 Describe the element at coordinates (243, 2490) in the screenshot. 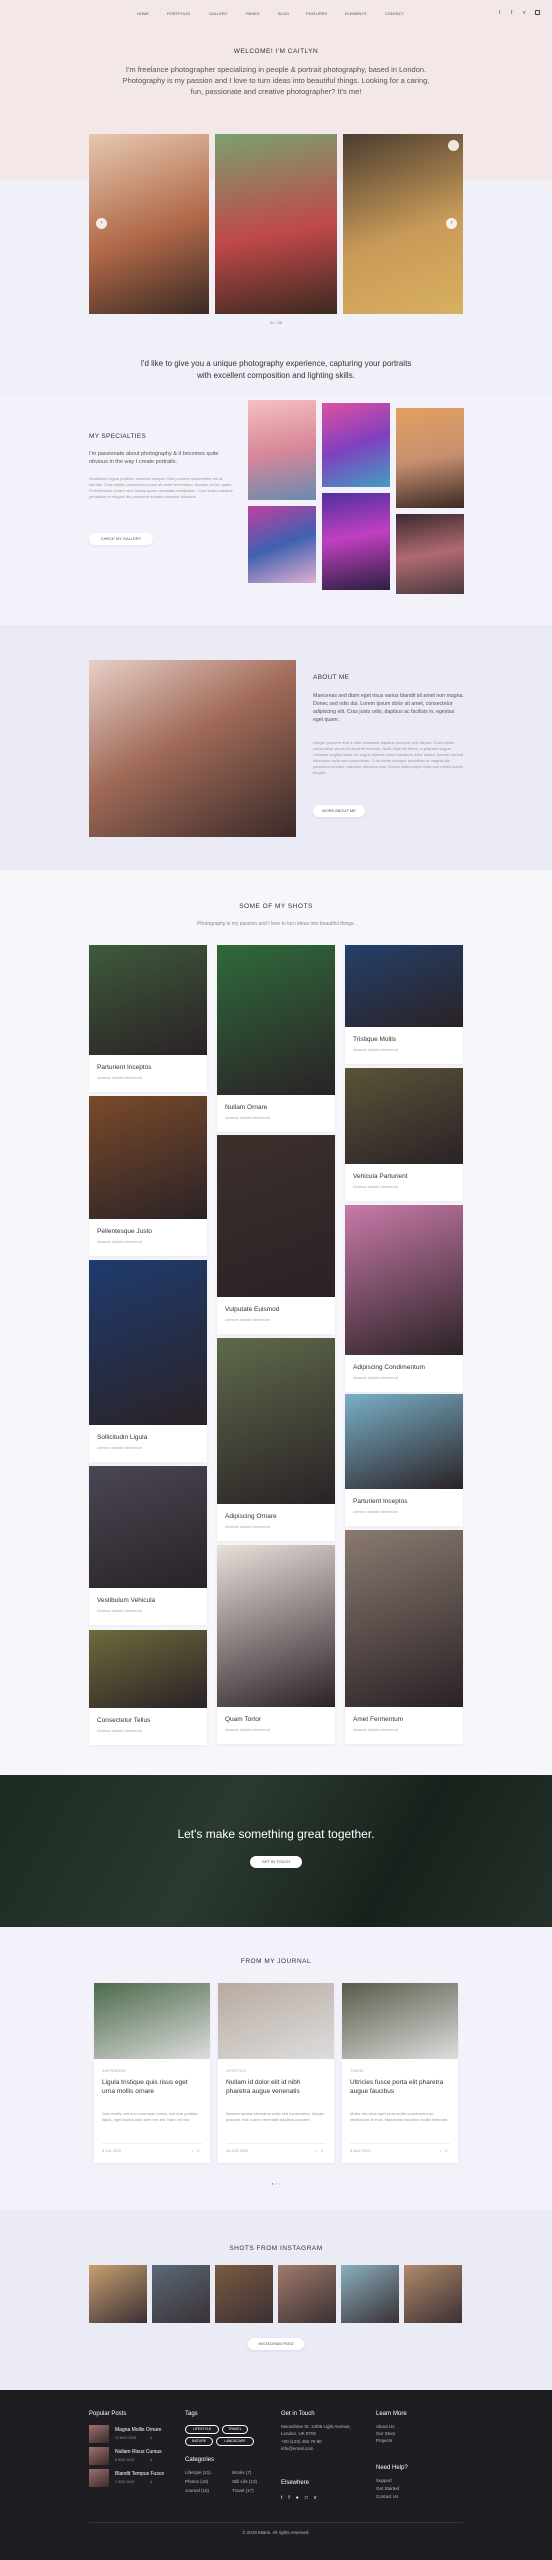

I see `category-travel: Travel (17)` at that location.